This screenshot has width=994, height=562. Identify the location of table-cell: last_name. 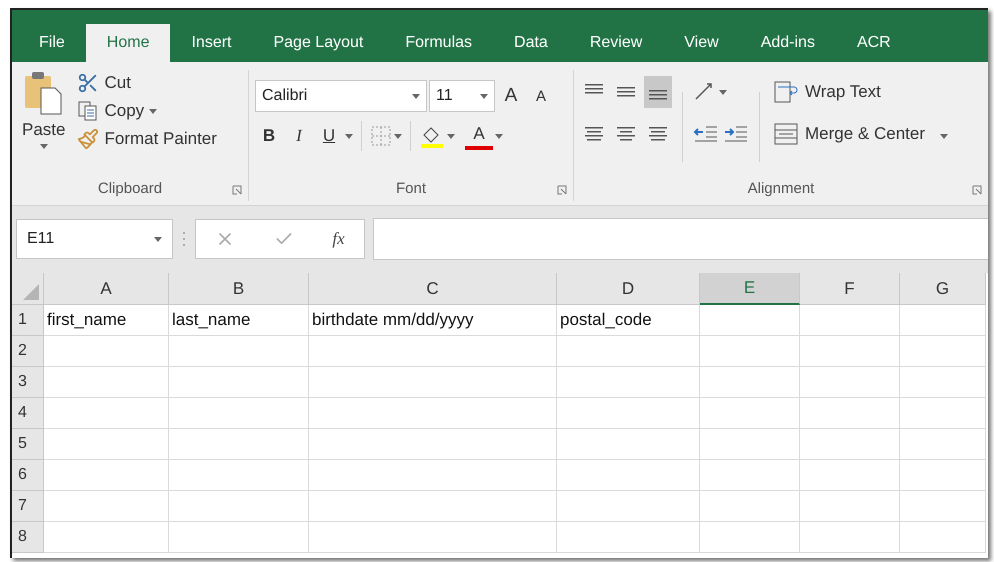
(239, 320).